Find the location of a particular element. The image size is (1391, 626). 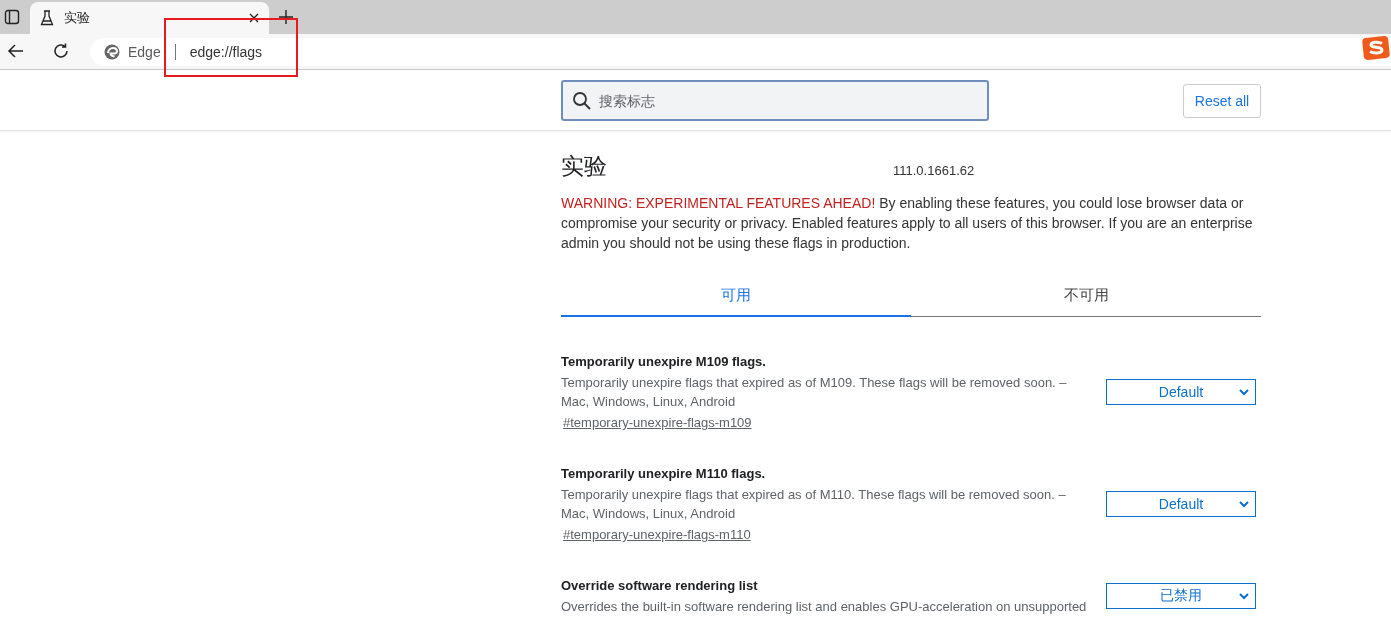

search-icon is located at coordinates (582, 101).